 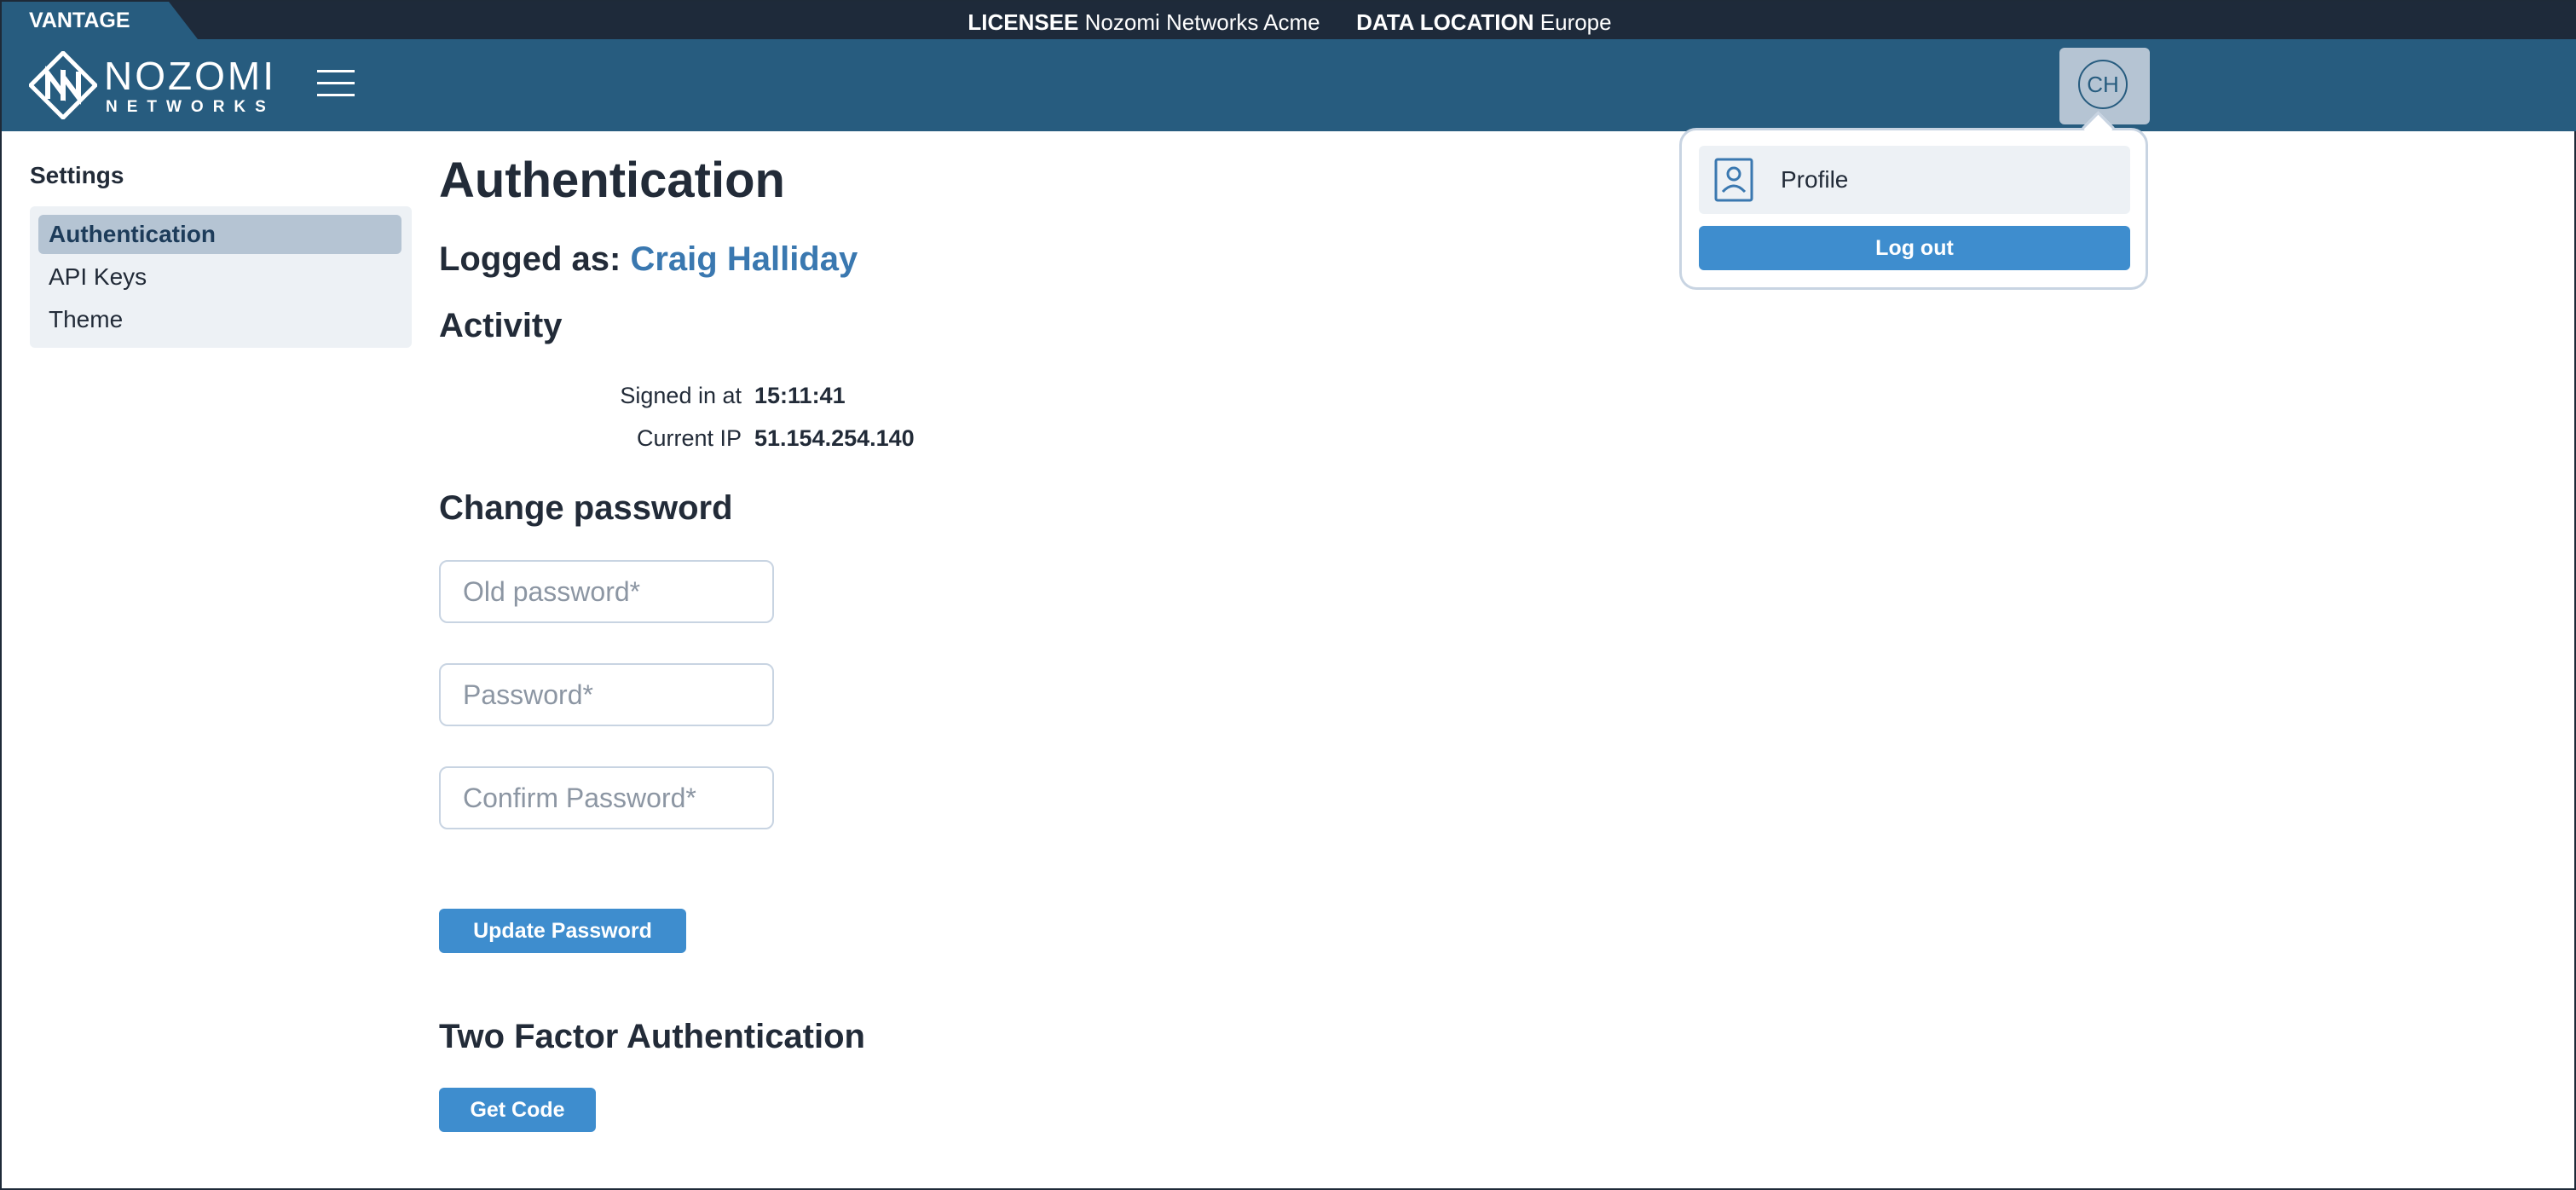 I want to click on user-avatar-button: CH, so click(x=2104, y=86).